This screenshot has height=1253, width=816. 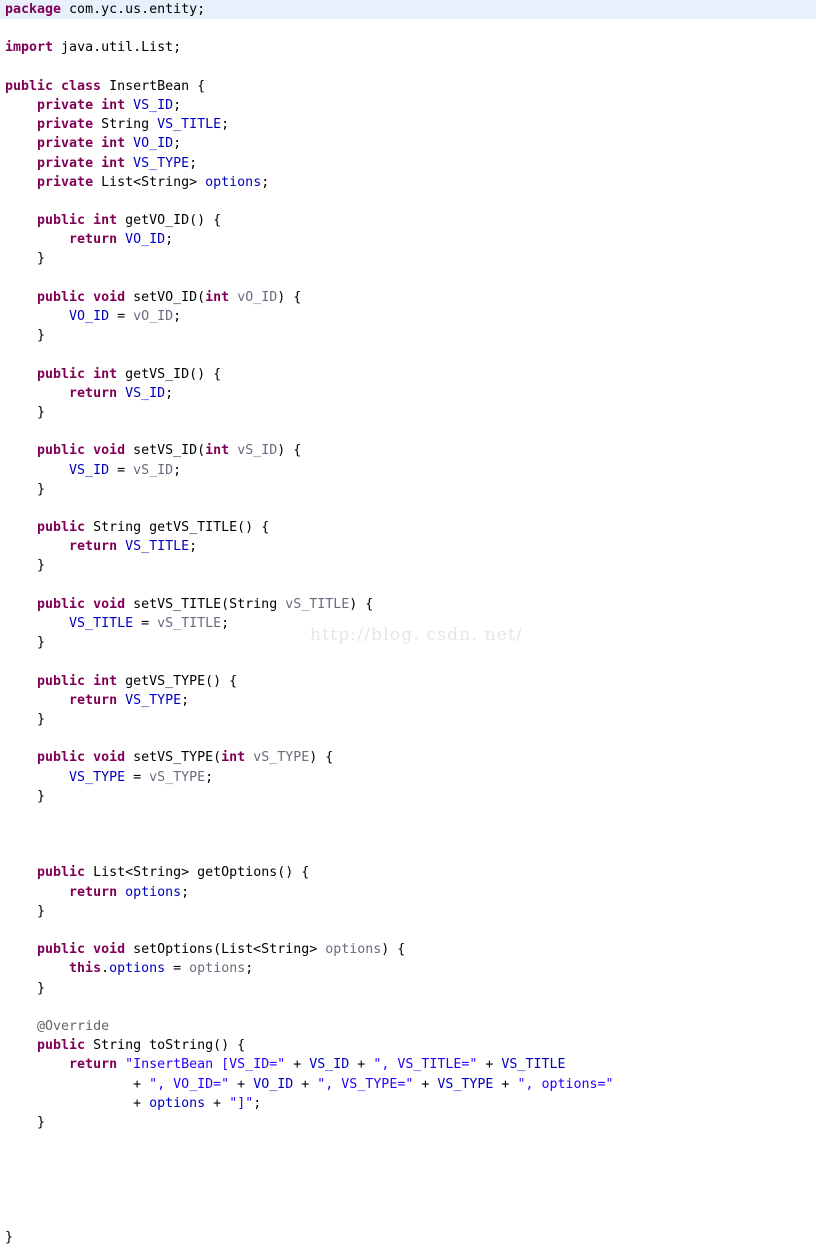 I want to click on code-line: package com.yc.us.entity;, so click(x=408, y=10).